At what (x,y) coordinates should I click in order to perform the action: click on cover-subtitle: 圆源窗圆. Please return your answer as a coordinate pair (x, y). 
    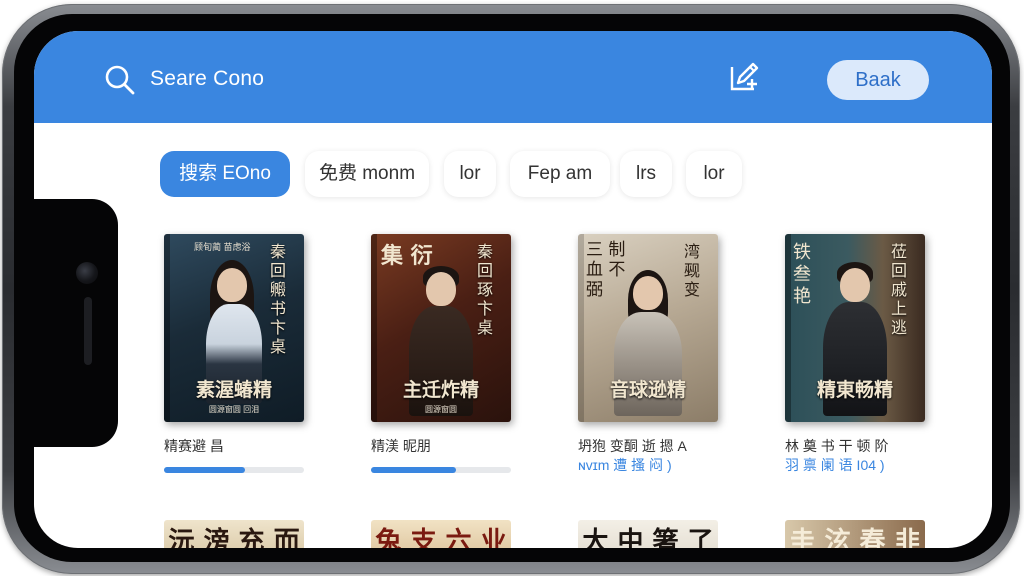
    Looking at the image, I should click on (441, 409).